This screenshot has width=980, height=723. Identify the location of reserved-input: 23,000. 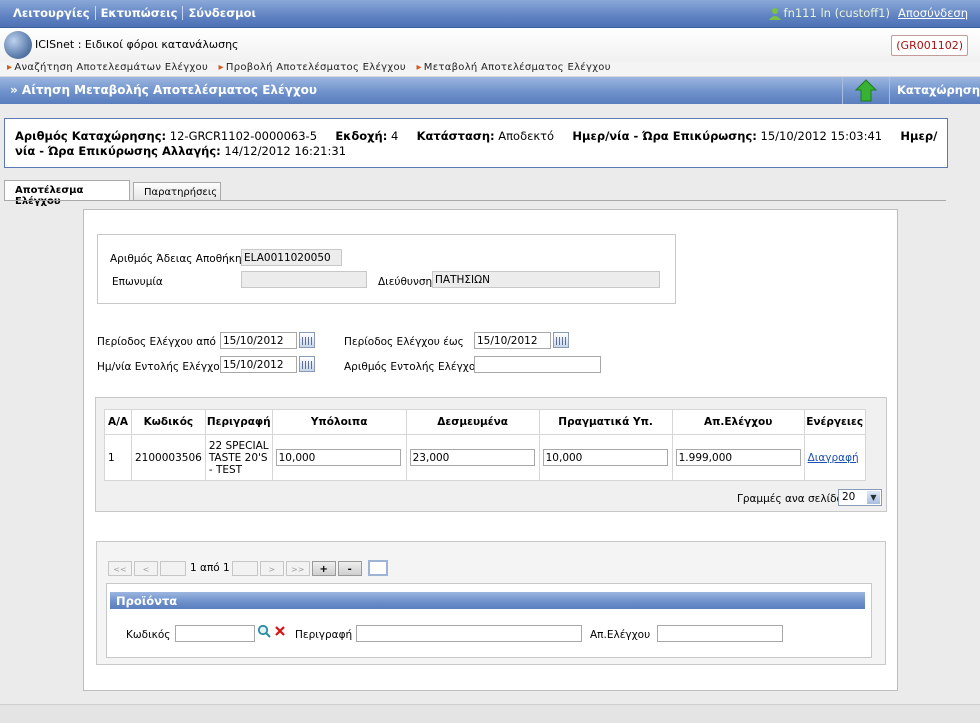
(472, 457).